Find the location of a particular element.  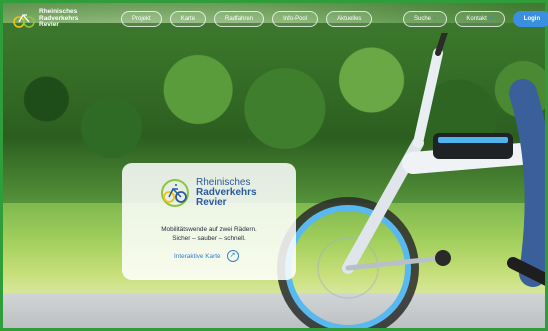

hero-logo-line-3: Revier is located at coordinates (211, 202).